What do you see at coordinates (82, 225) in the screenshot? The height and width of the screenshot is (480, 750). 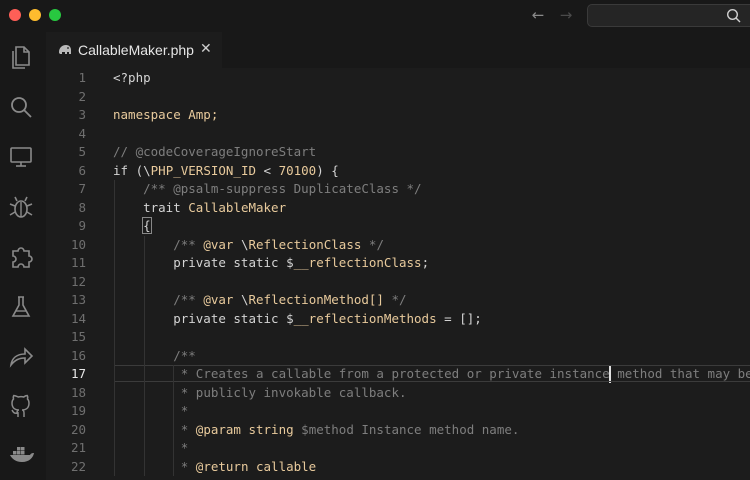 I see `line-number: 9` at bounding box center [82, 225].